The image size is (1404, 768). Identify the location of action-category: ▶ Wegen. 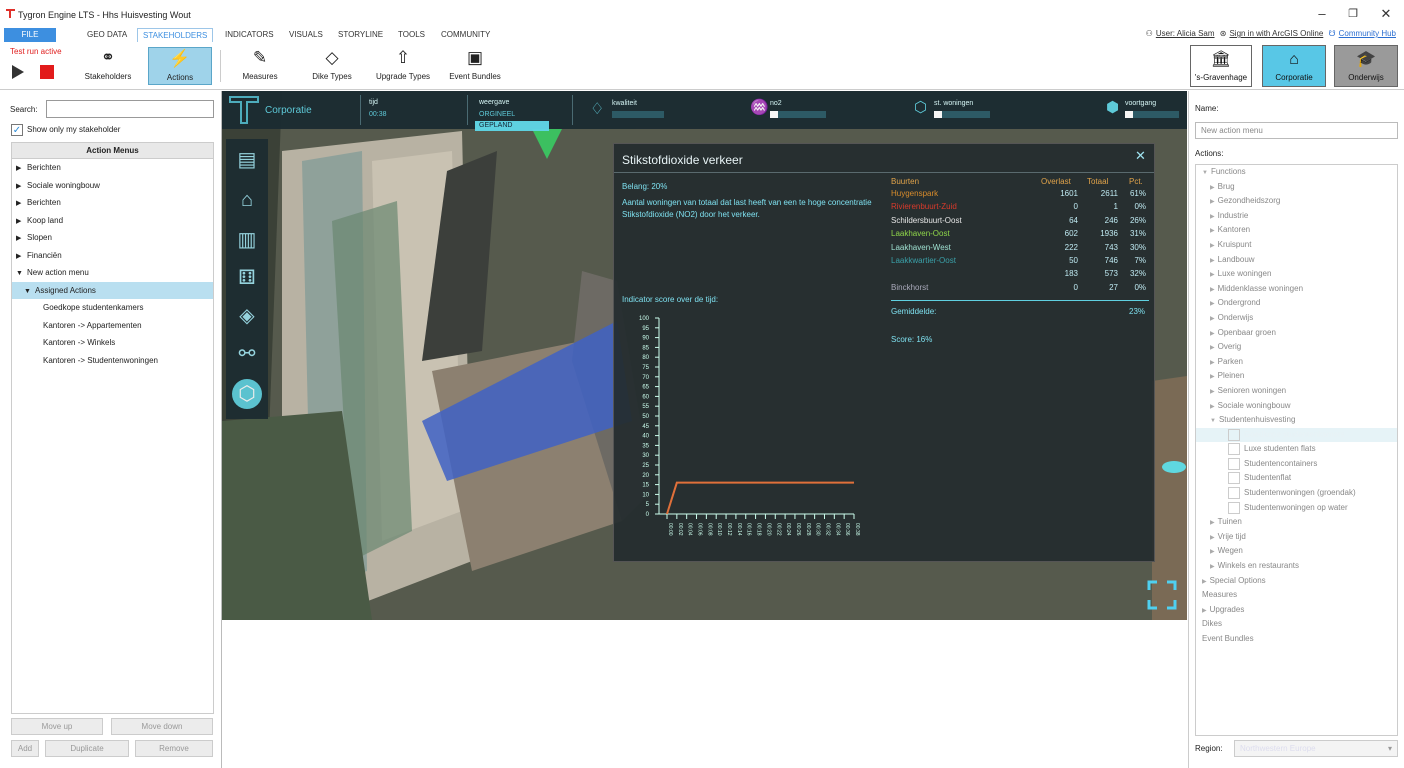
(1296, 551).